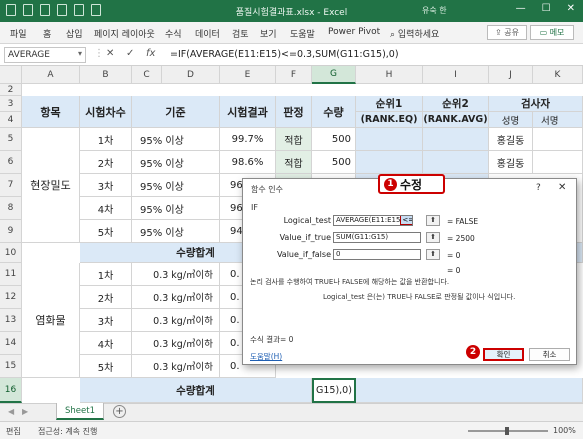 This screenshot has width=583, height=439. What do you see at coordinates (18, 33) in the screenshot?
I see `tab-file: 파일` at bounding box center [18, 33].